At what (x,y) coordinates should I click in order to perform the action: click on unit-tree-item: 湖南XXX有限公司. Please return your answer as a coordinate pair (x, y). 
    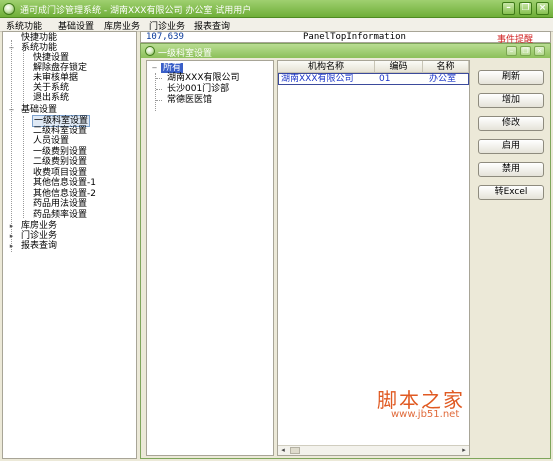
    Looking at the image, I should click on (203, 78).